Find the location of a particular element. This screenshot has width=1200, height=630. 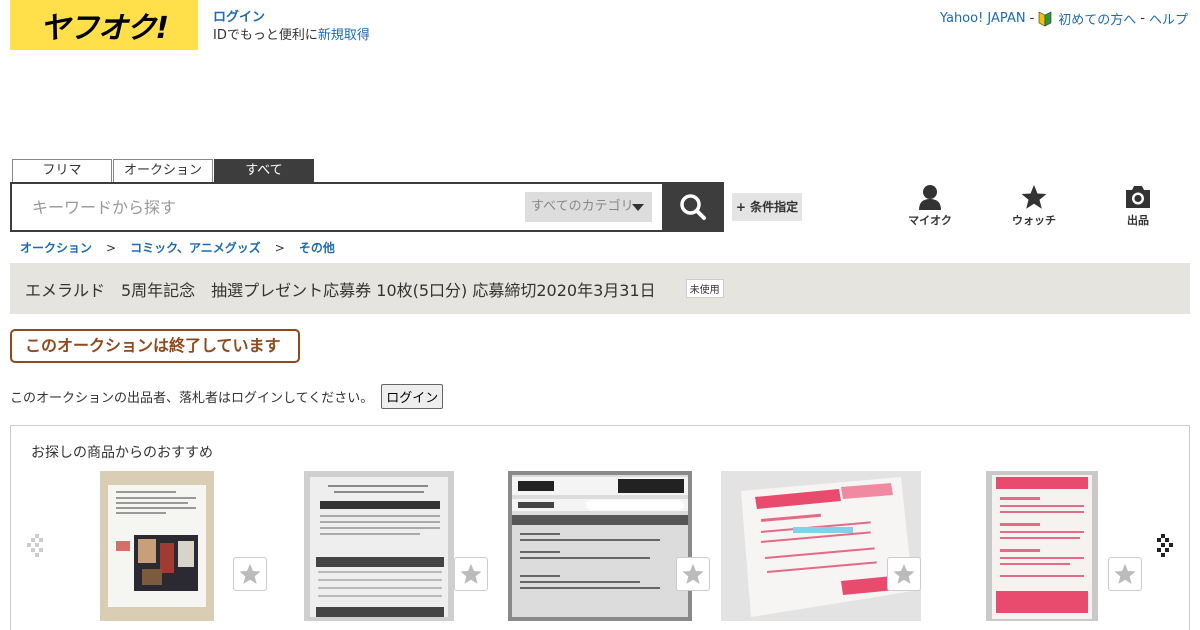

carousel-prev-icon is located at coordinates (35, 546).